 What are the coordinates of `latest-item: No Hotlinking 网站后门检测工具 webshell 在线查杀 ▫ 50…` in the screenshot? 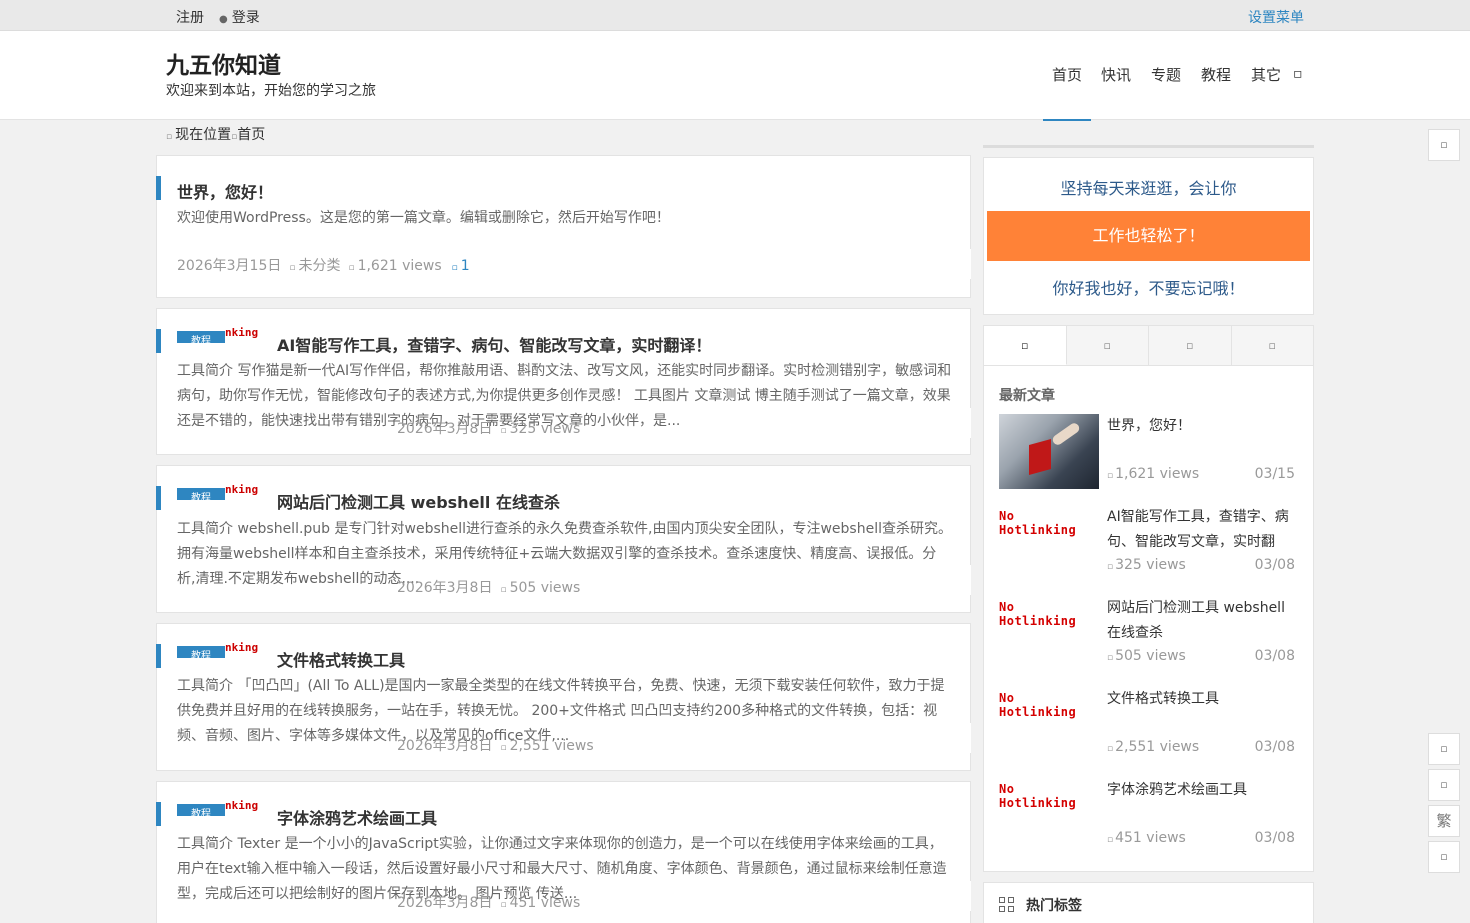 It's located at (1149, 636).